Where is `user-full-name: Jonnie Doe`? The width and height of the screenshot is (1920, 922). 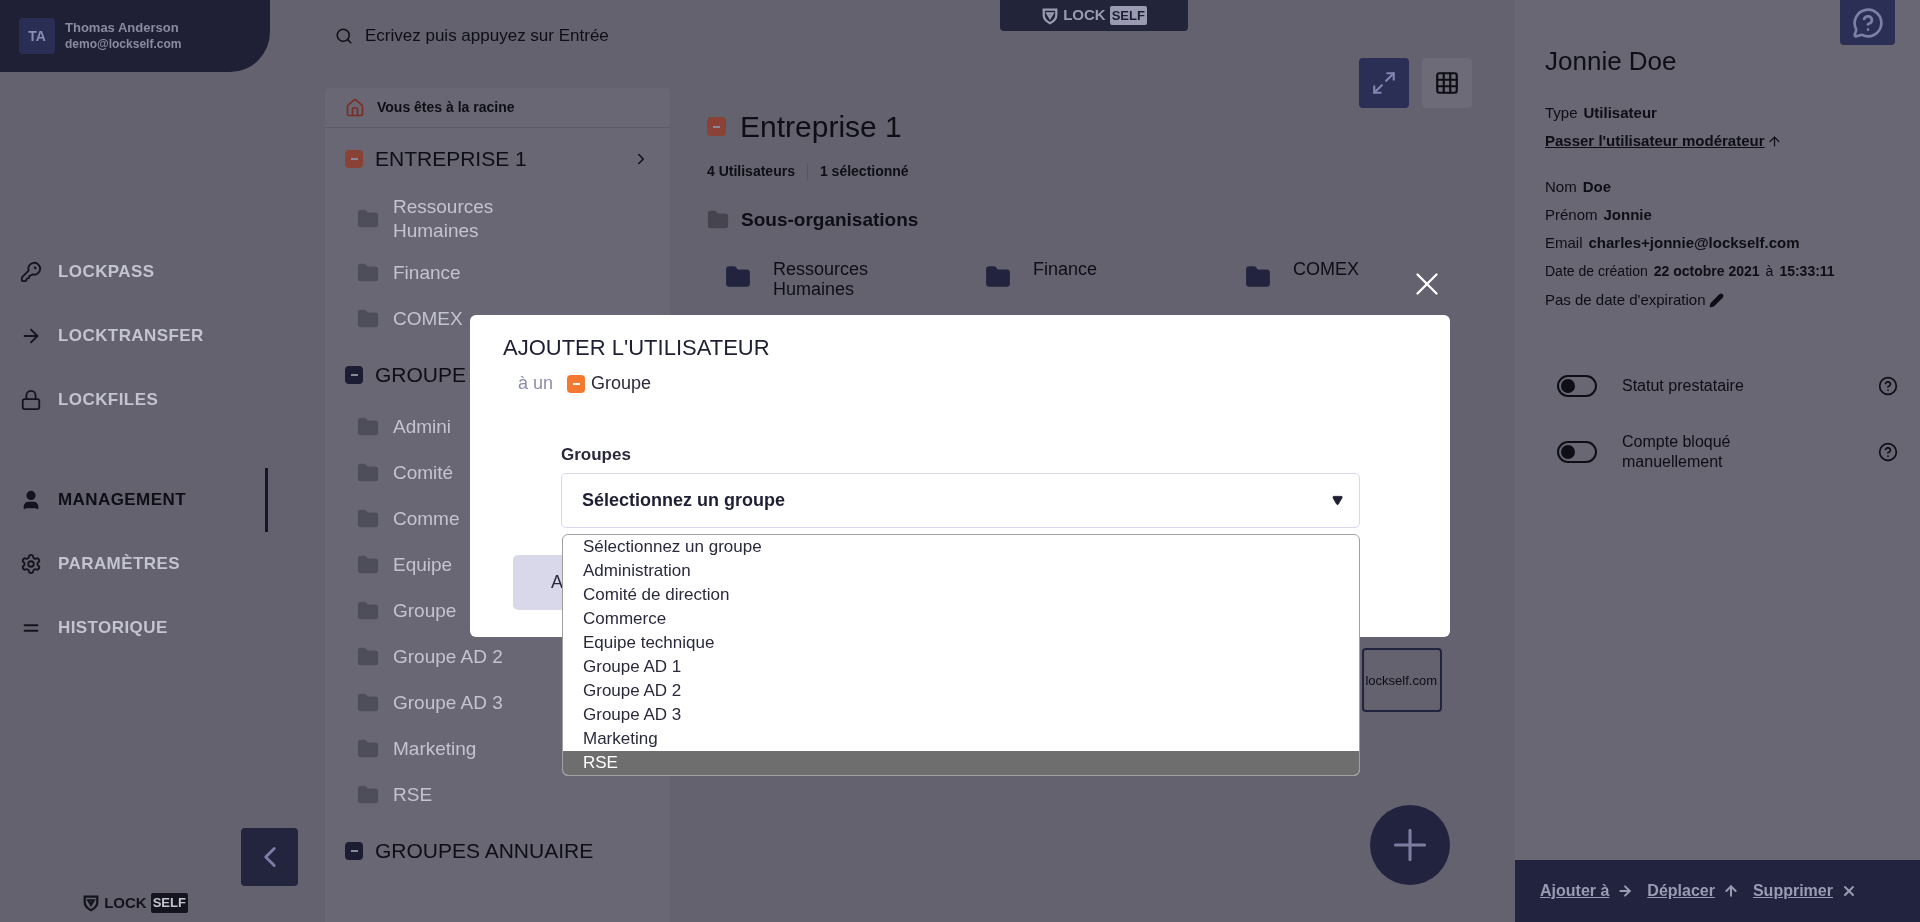
user-full-name: Jonnie Doe is located at coordinates (1611, 61).